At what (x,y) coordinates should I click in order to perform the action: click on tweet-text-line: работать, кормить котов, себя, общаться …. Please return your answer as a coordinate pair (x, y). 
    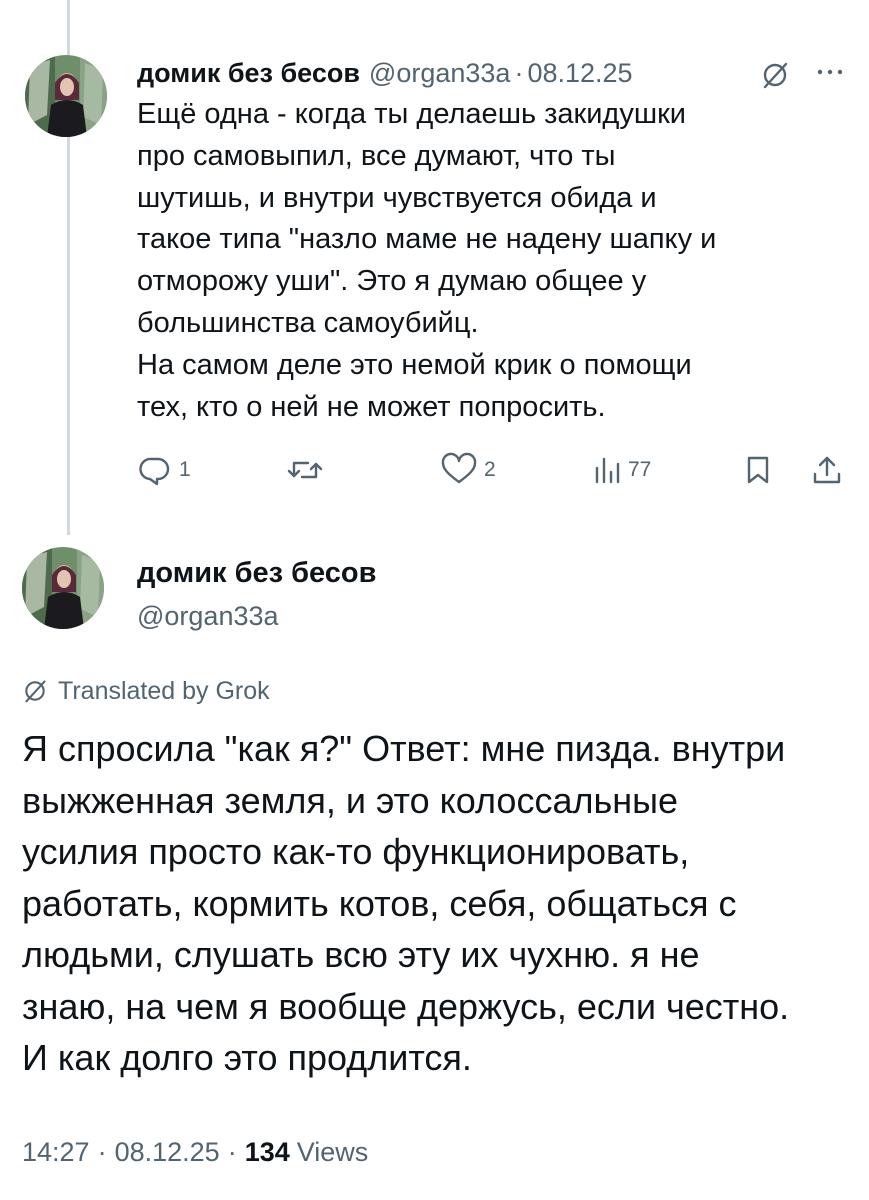
    Looking at the image, I should click on (379, 903).